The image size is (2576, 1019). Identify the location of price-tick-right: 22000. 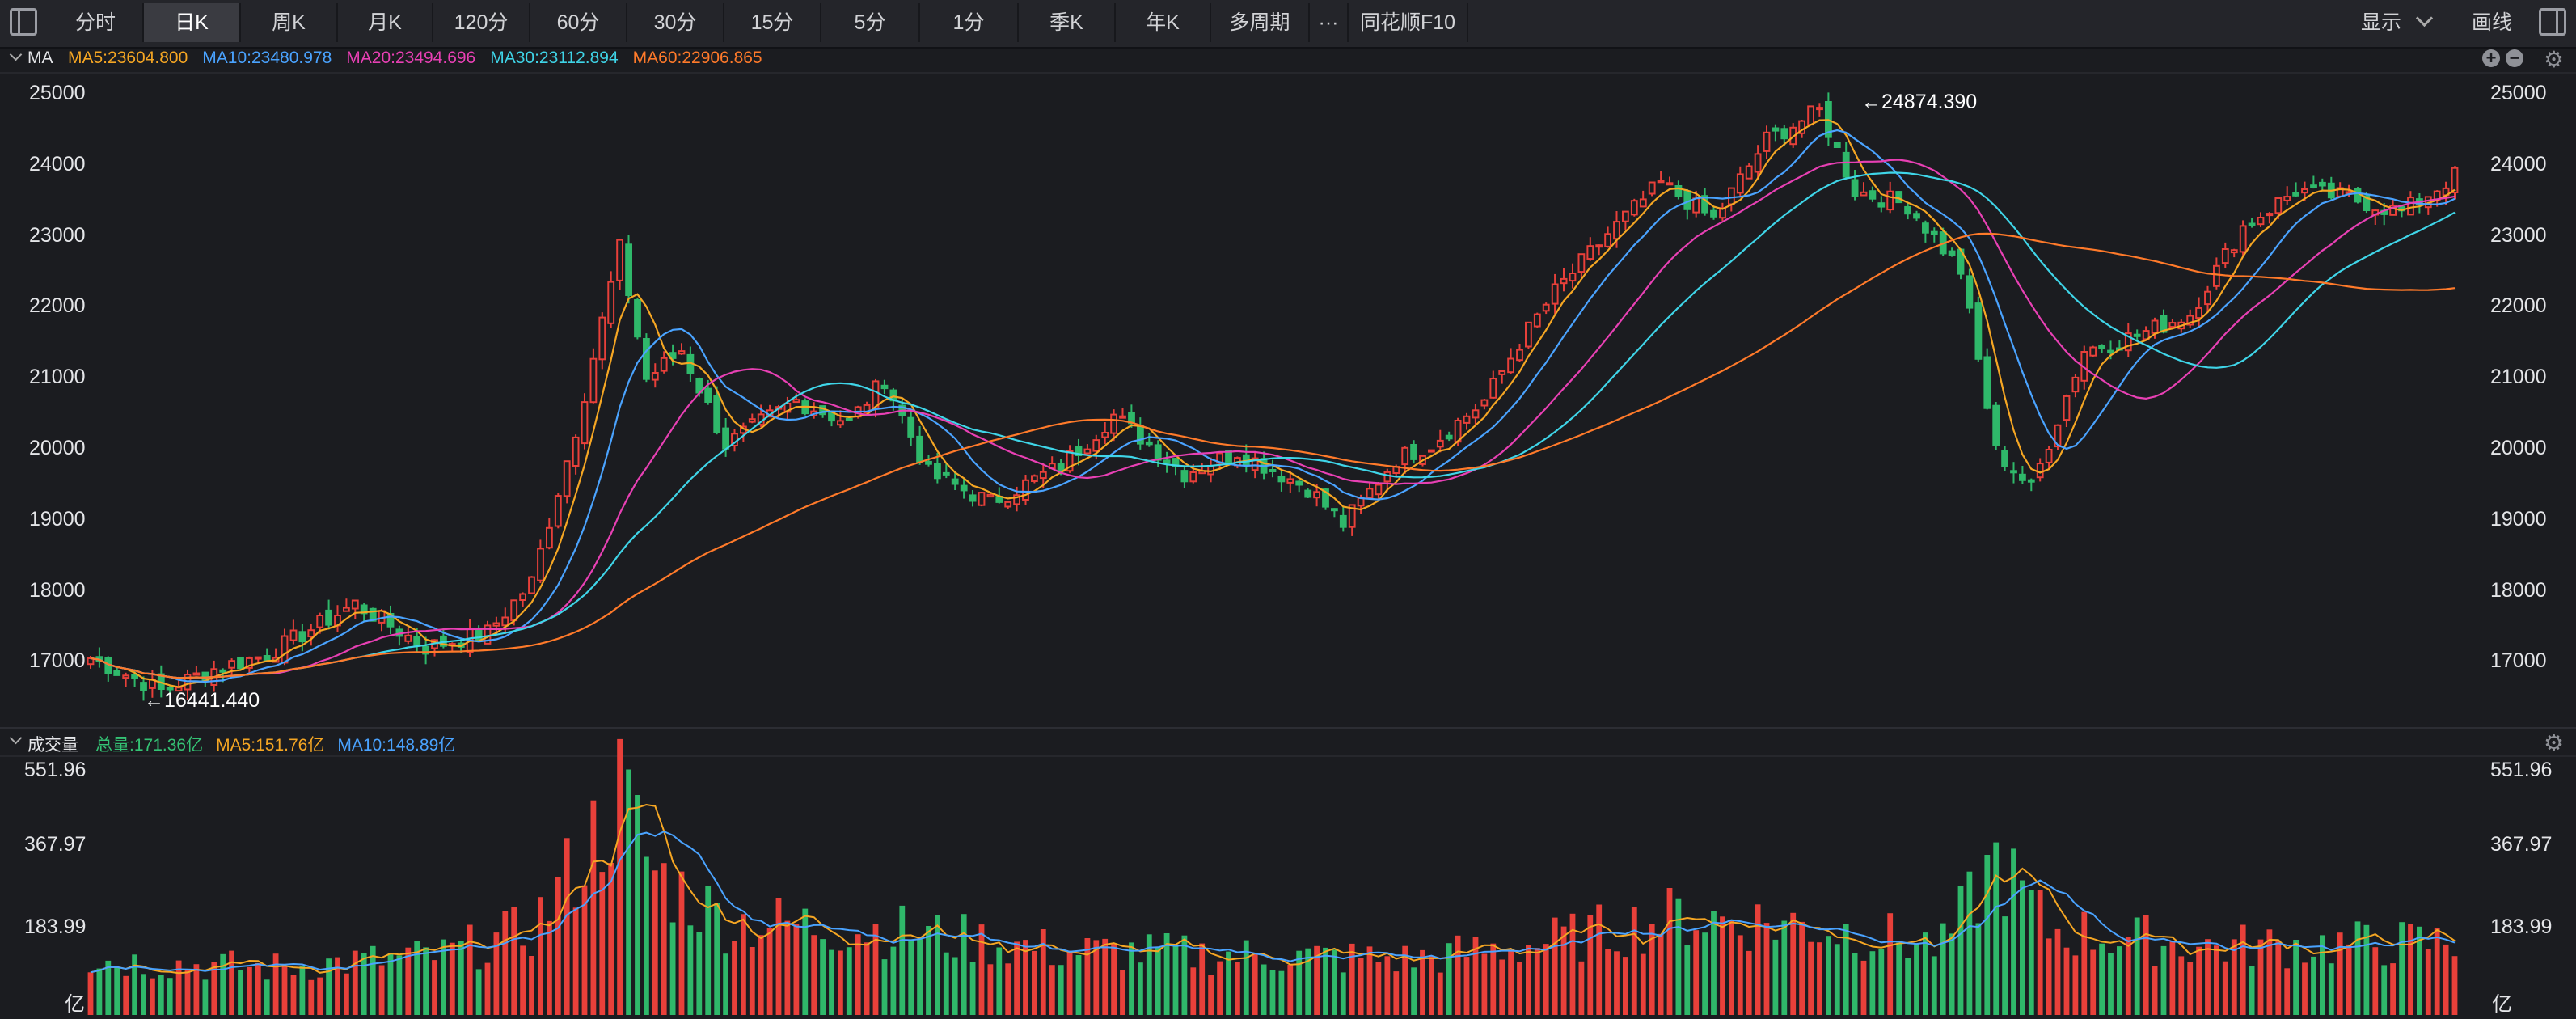
(2518, 306).